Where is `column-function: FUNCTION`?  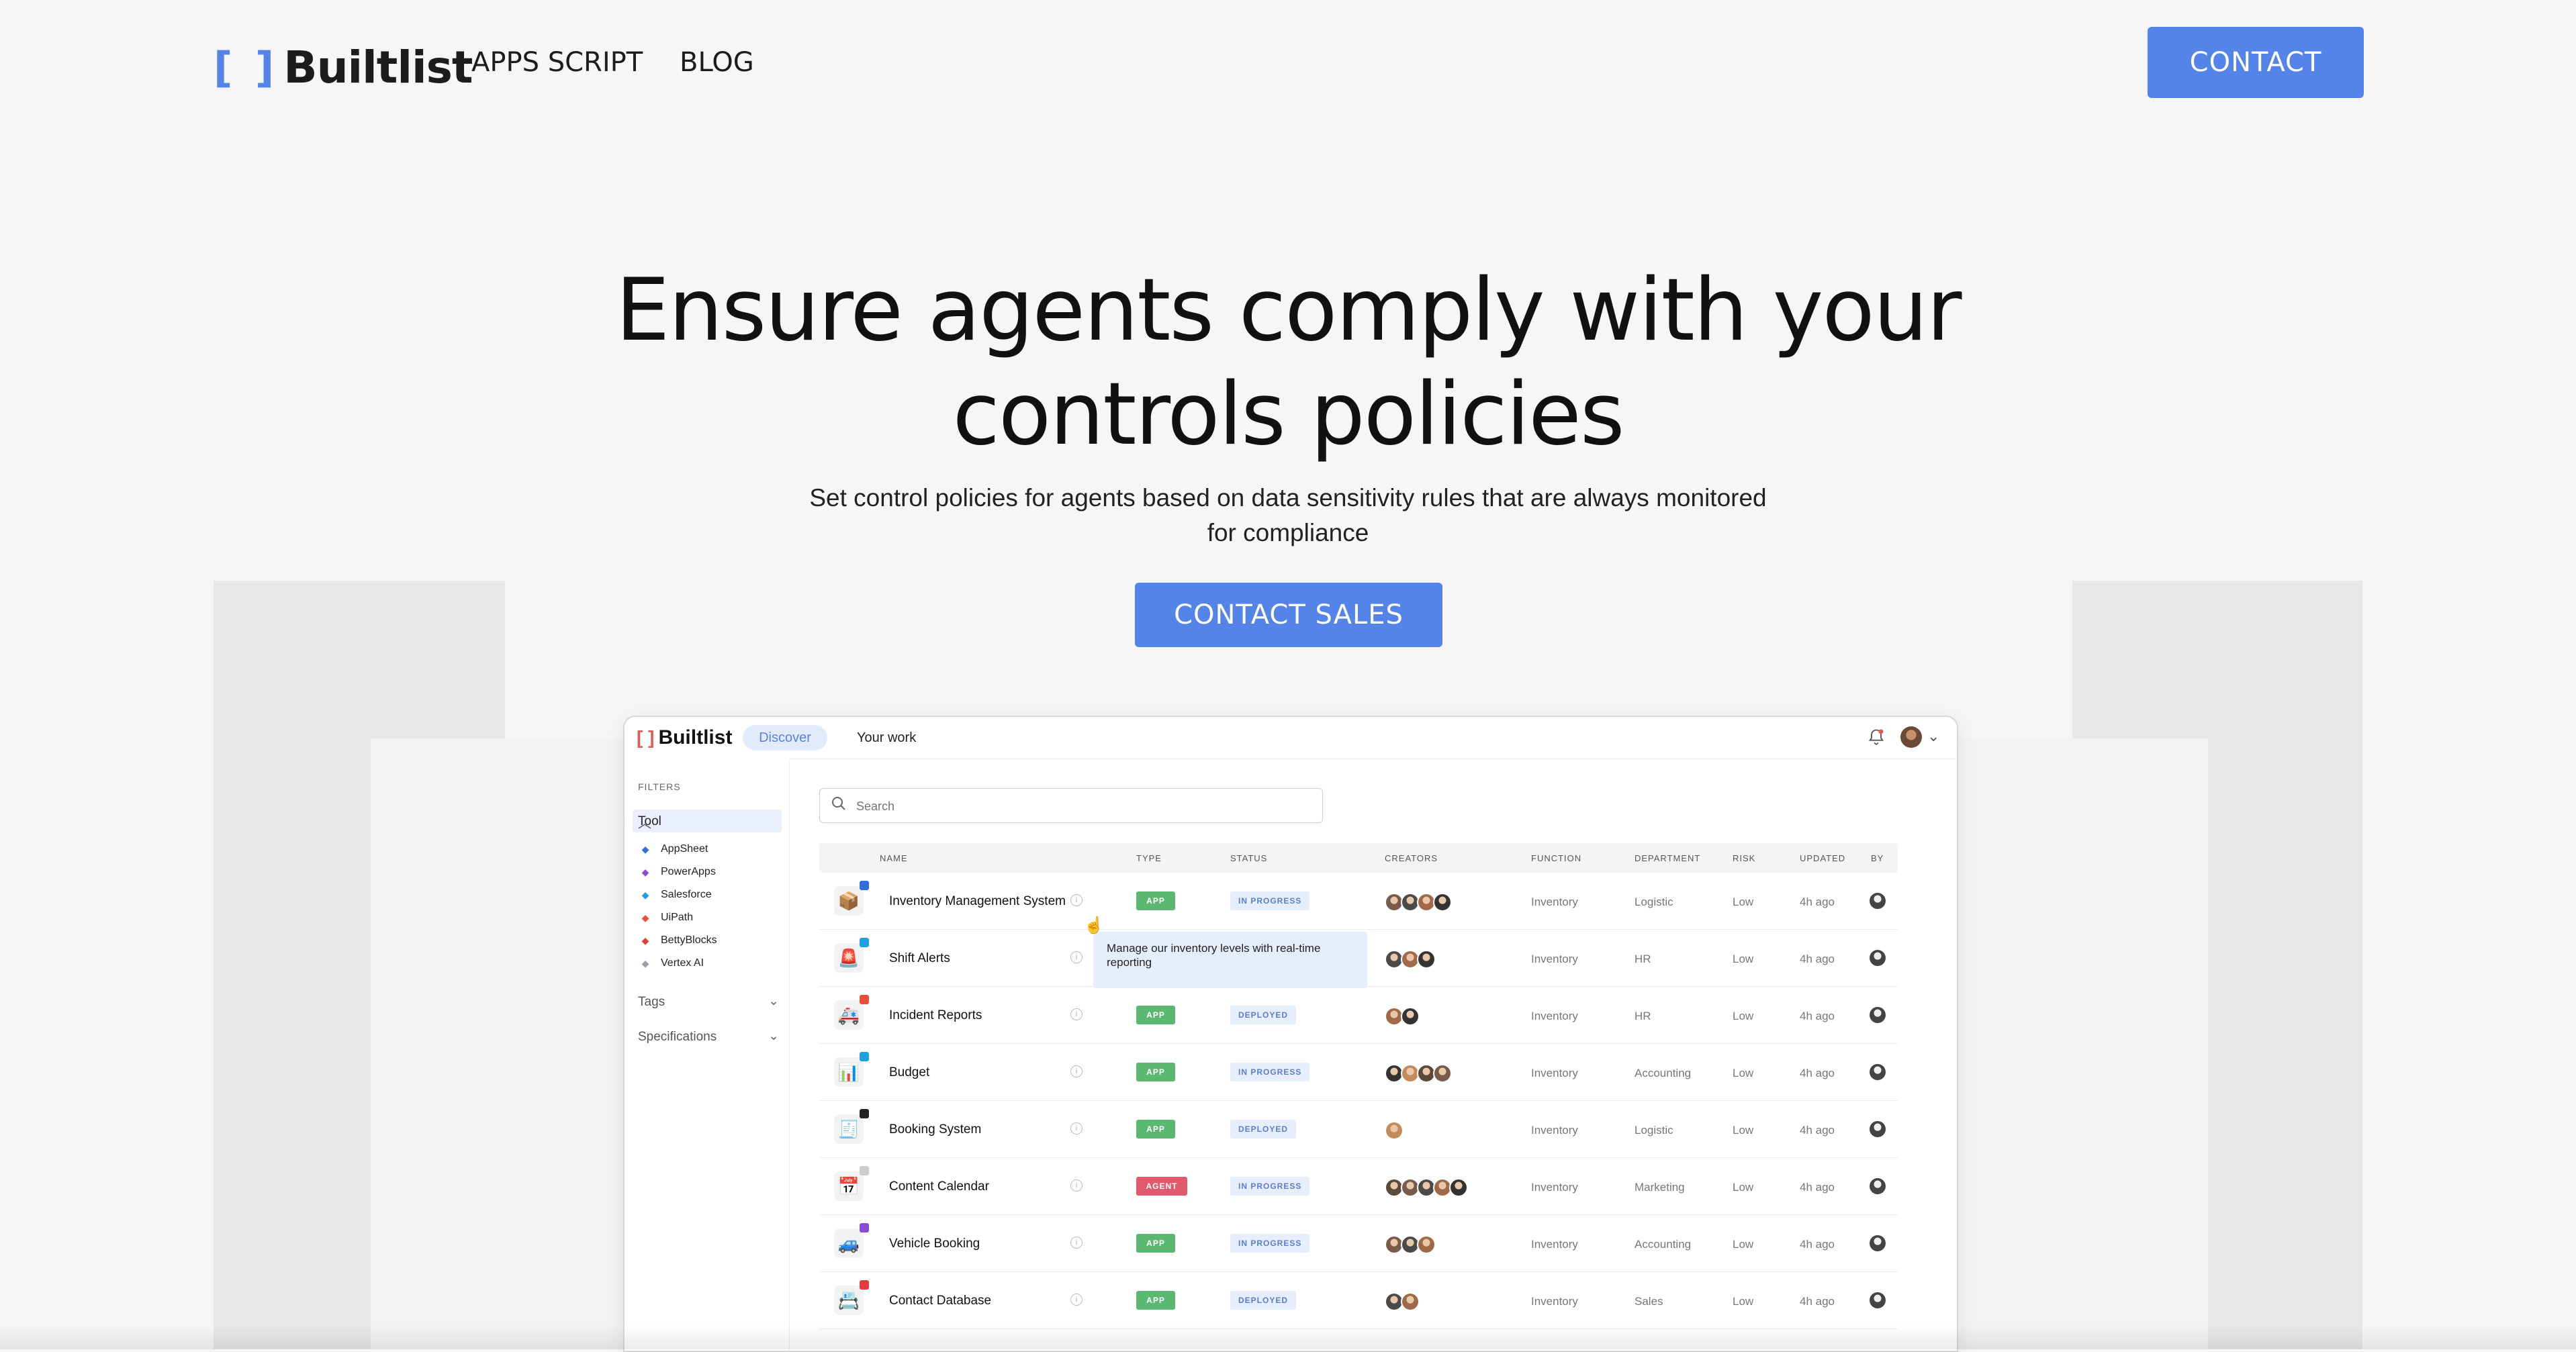
column-function: FUNCTION is located at coordinates (1556, 858).